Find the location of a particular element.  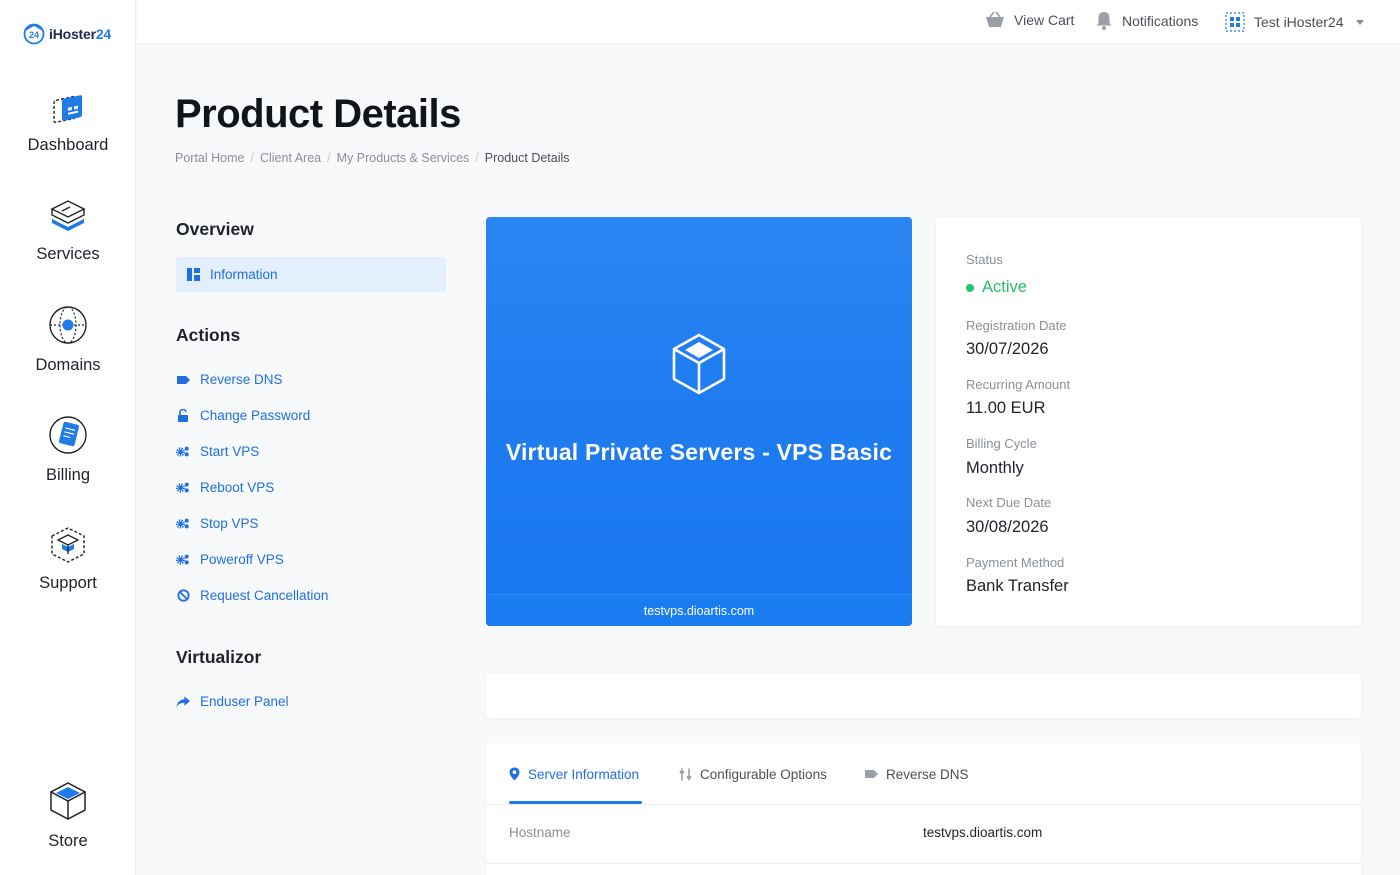

sidebar-item-support: Support is located at coordinates (68, 558).